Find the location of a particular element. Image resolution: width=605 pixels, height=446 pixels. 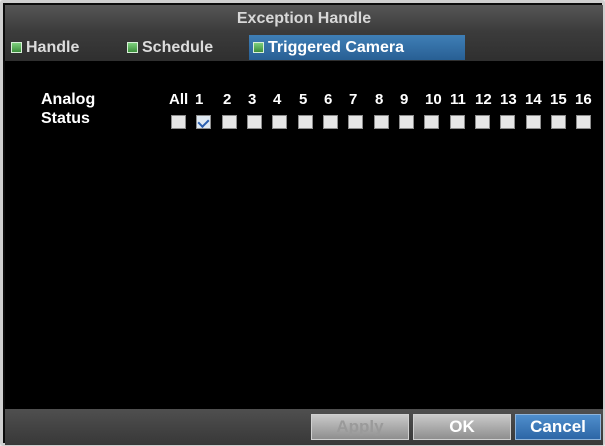

camera-label-all: All is located at coordinates (179, 99).